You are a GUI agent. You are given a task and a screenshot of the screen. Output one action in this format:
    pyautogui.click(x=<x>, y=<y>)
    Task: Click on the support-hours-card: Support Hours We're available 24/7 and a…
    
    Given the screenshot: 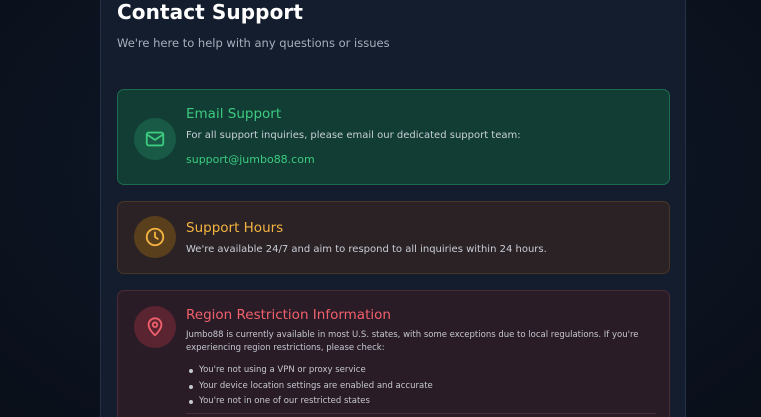 What is the action you would take?
    pyautogui.click(x=393, y=237)
    